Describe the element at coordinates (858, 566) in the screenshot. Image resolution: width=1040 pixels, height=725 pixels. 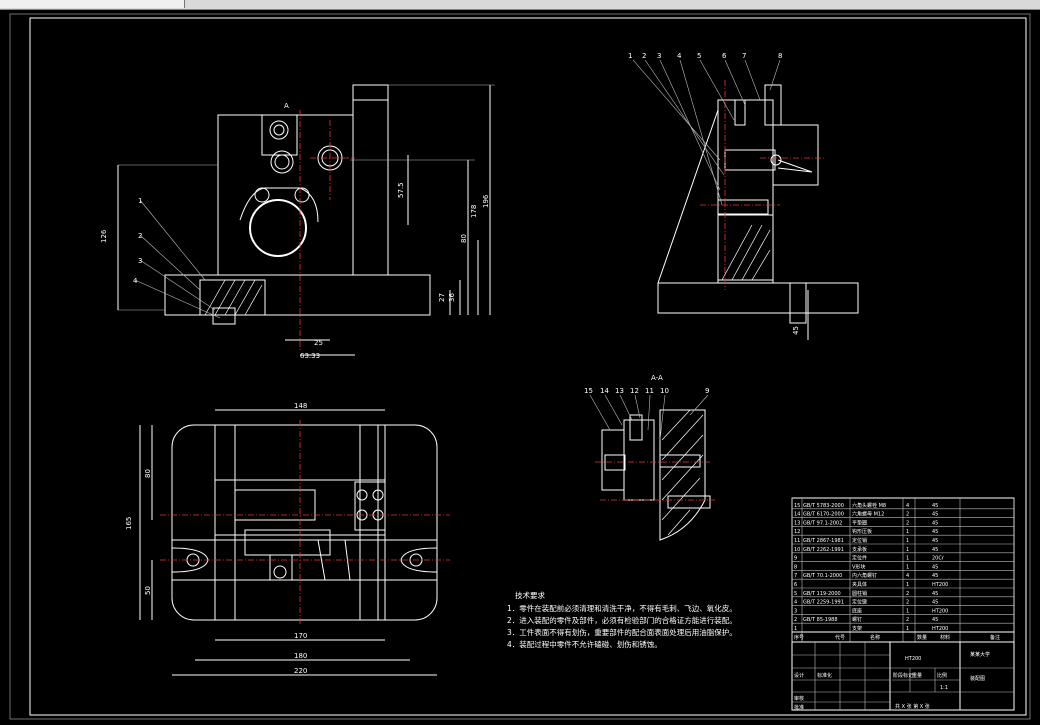
I see `parts-cell-name: V形块` at that location.